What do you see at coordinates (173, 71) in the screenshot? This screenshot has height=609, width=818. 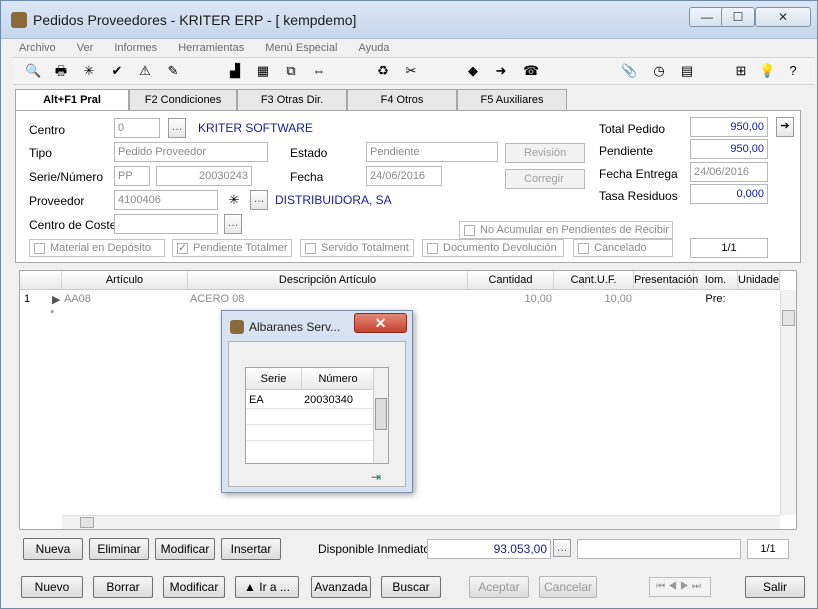 I see `tools-icon: ✎` at bounding box center [173, 71].